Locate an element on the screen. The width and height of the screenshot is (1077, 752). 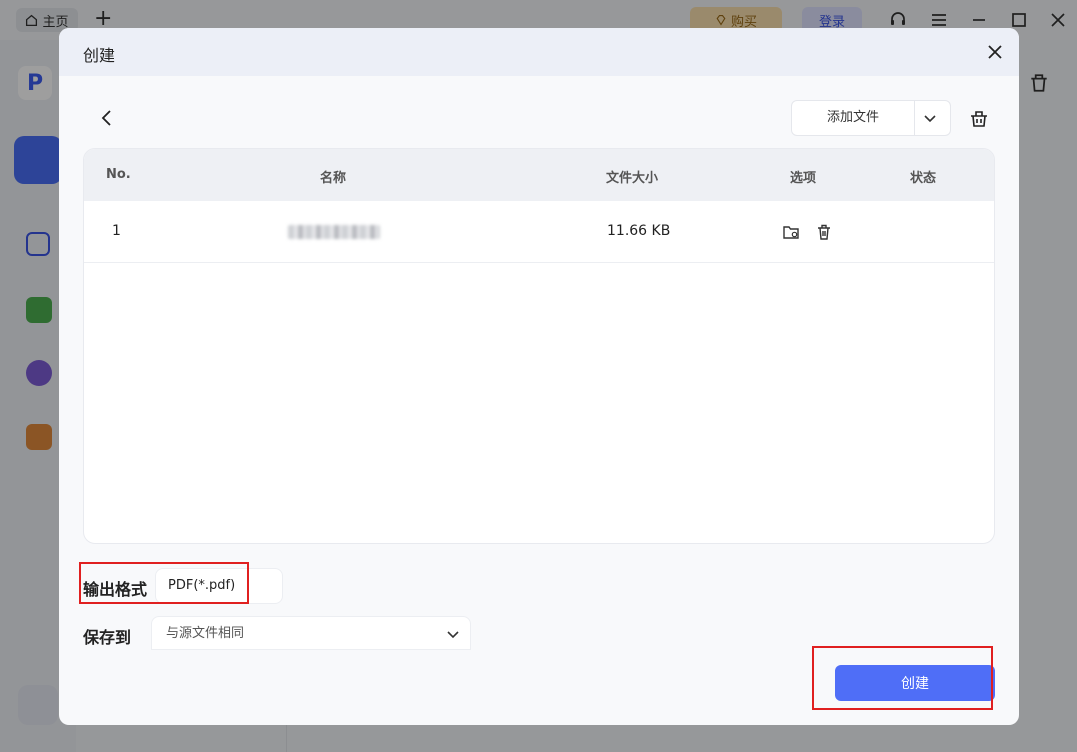
header-name: 名称 is located at coordinates (333, 178).